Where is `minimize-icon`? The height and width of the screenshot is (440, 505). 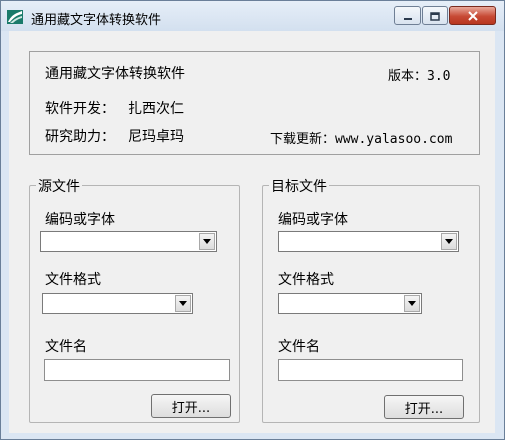
minimize-icon is located at coordinates (408, 15).